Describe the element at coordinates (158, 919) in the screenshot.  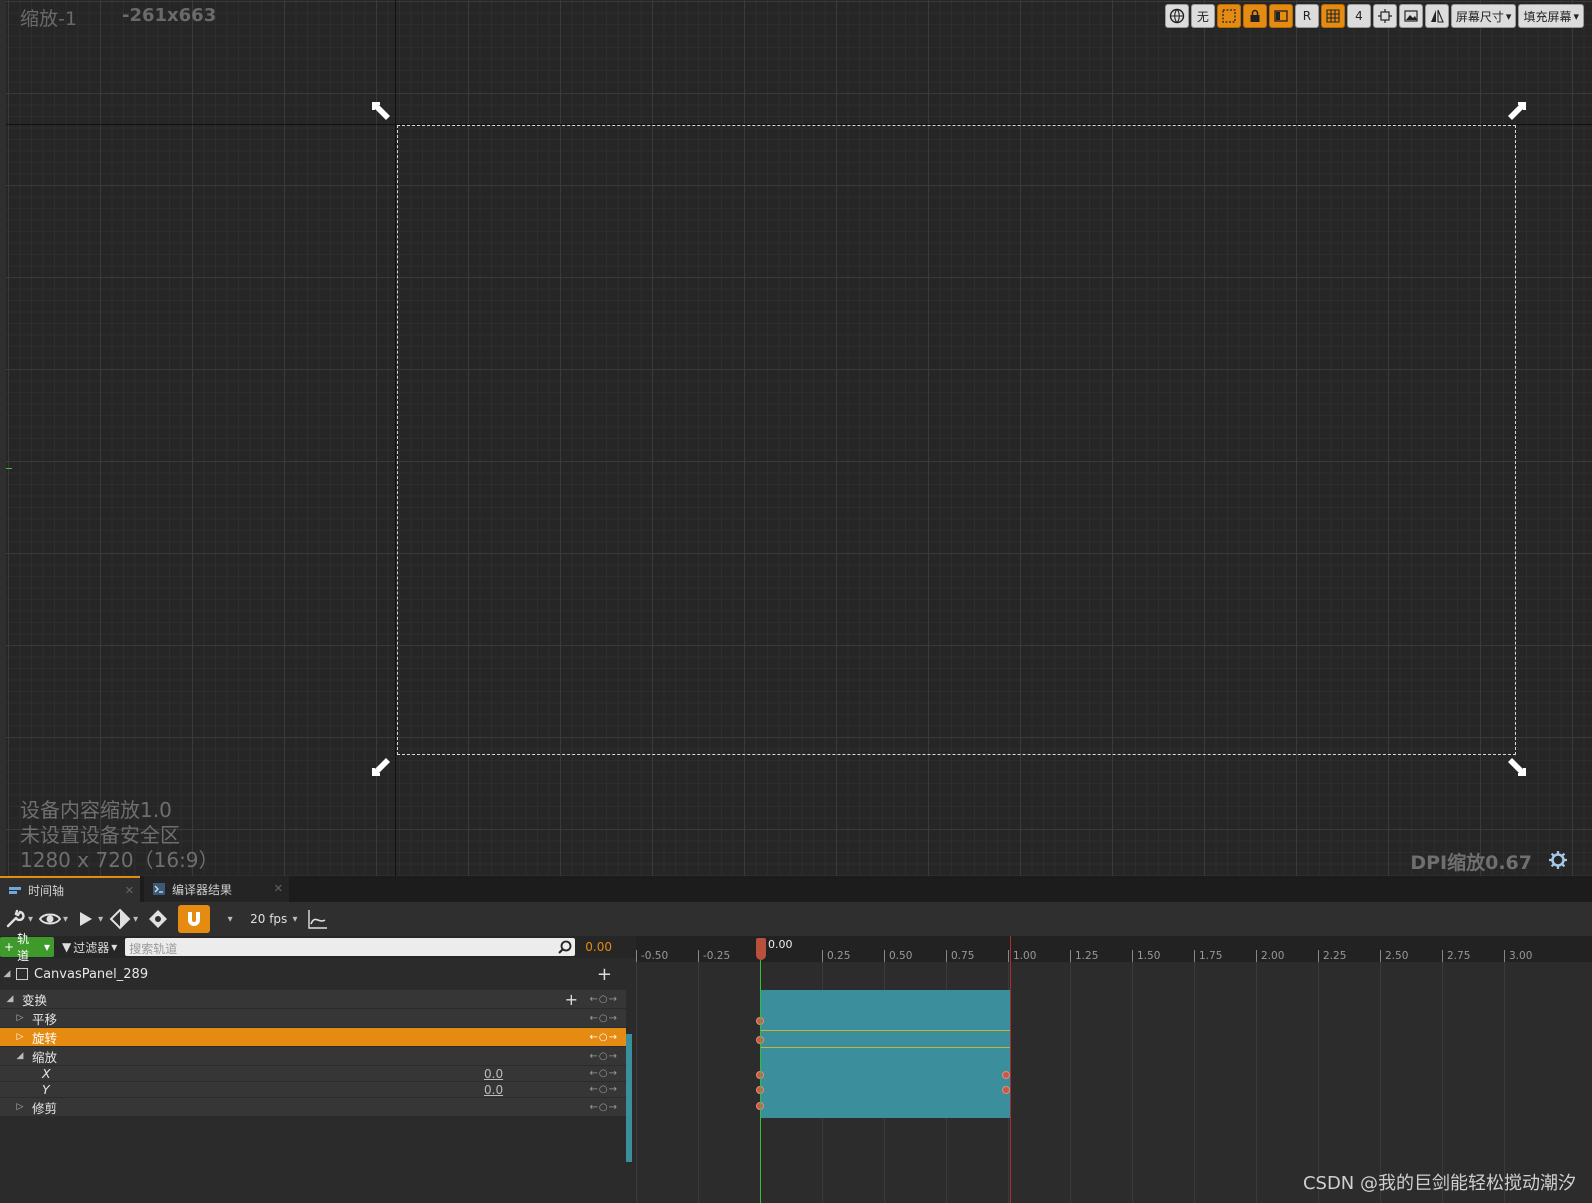
I see `auto-key-button` at that location.